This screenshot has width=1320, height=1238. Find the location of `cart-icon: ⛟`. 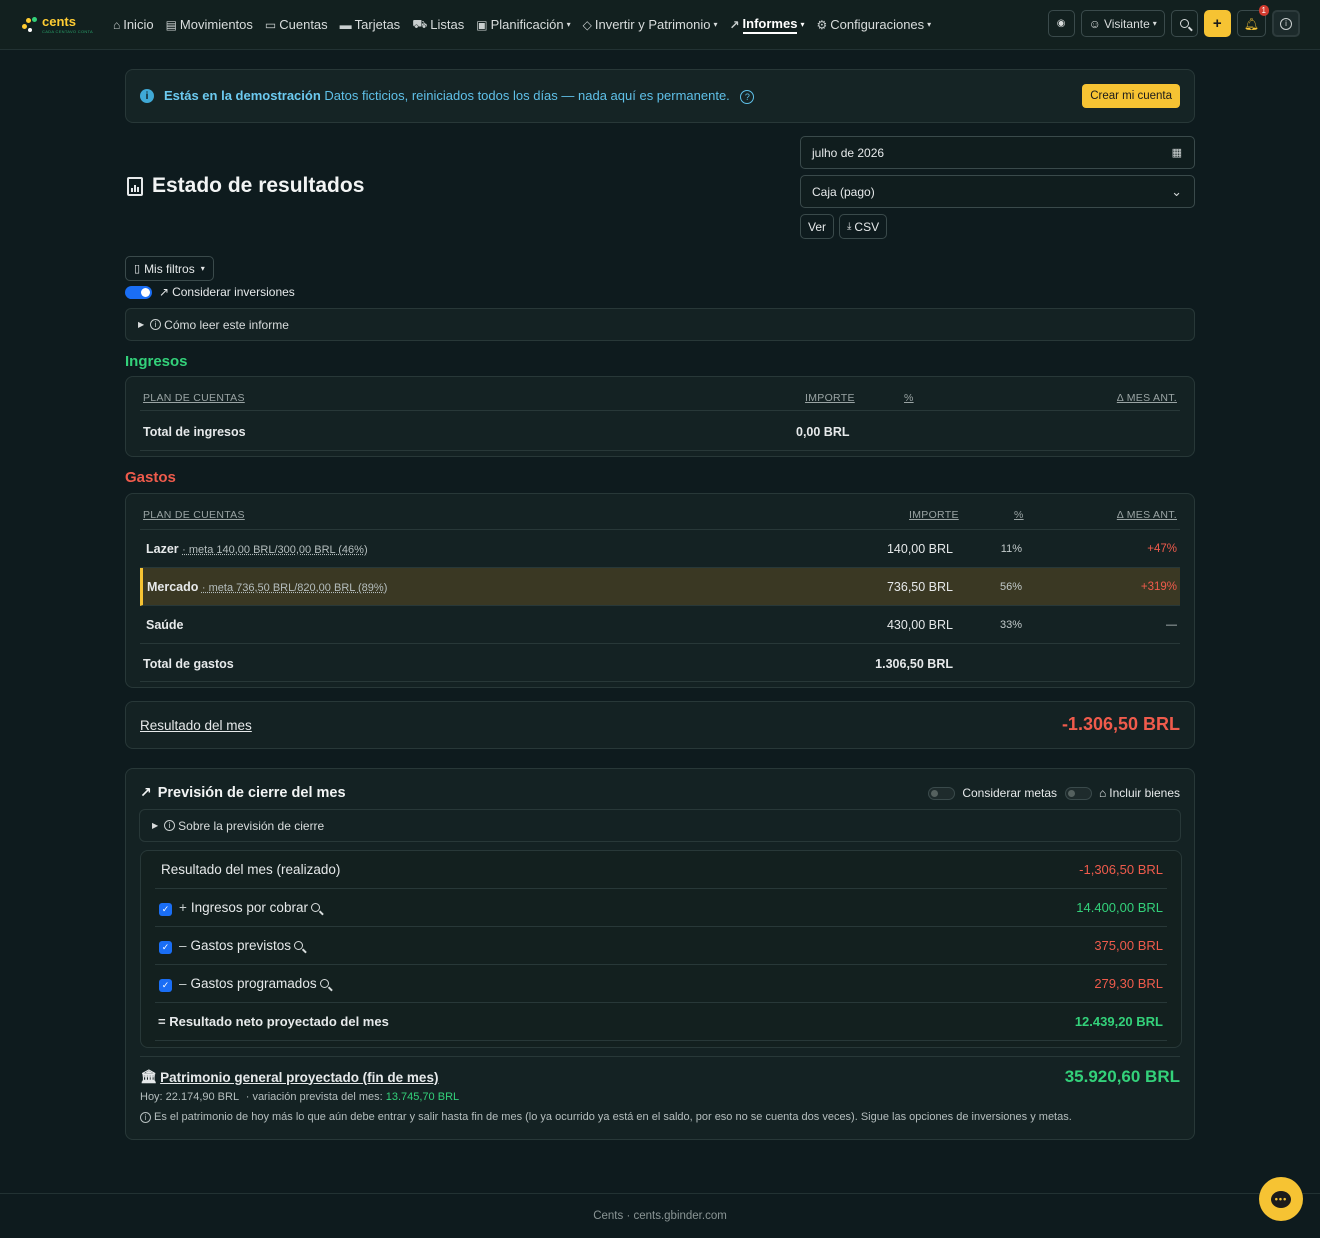

cart-icon: ⛟ is located at coordinates (420, 23).